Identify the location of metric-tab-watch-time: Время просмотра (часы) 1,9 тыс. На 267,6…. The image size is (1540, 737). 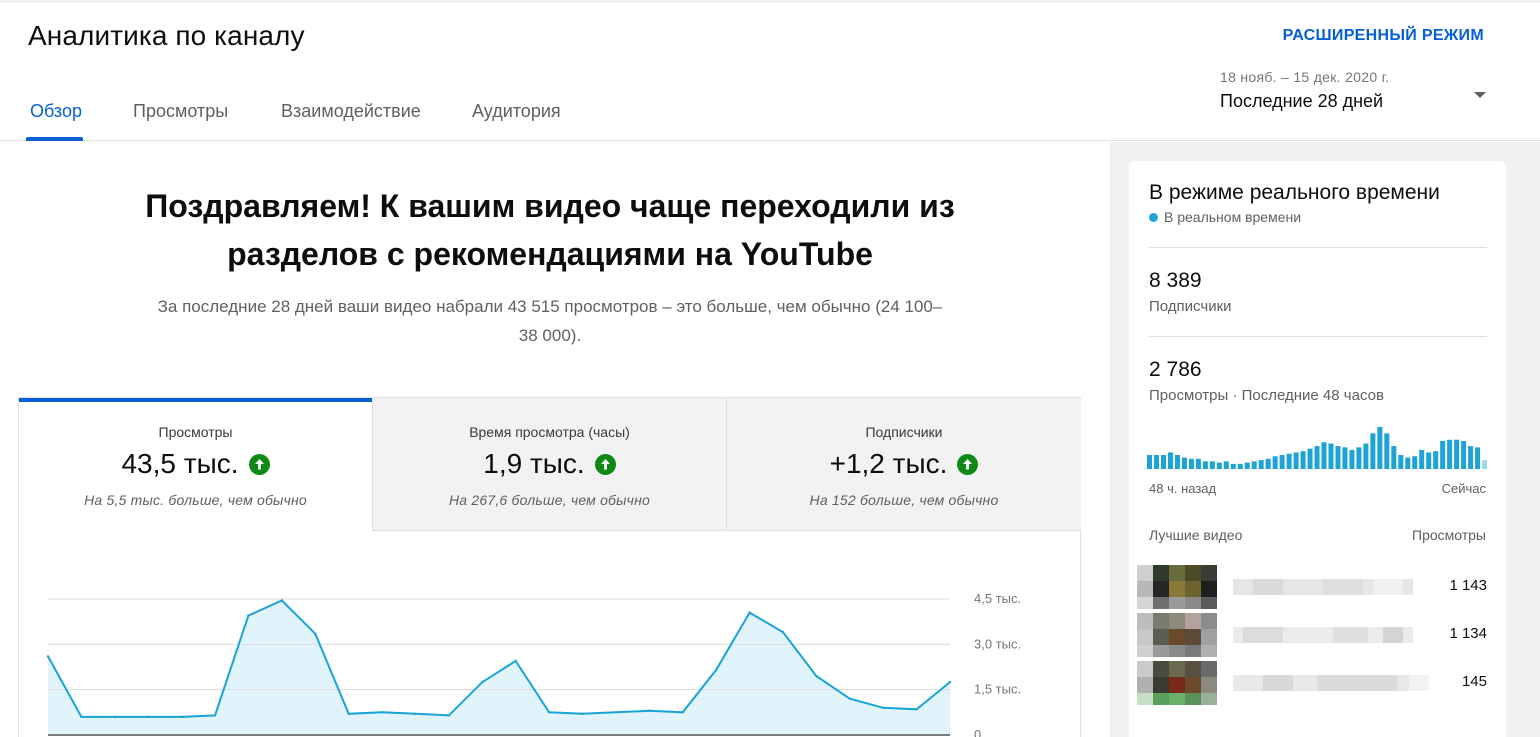
(549, 464).